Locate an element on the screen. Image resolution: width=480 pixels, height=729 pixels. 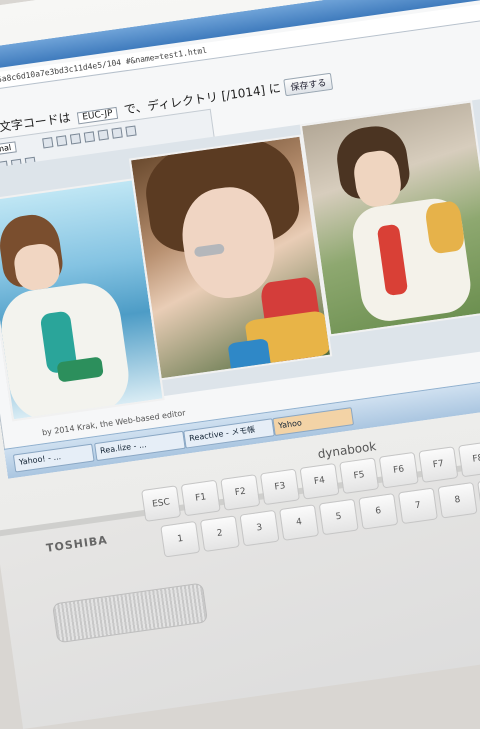
key-f2: F2 is located at coordinates (240, 492).